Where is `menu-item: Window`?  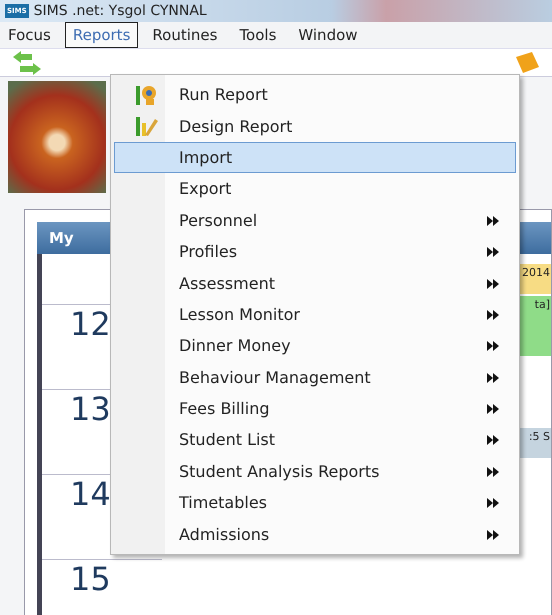 menu-item: Window is located at coordinates (328, 35).